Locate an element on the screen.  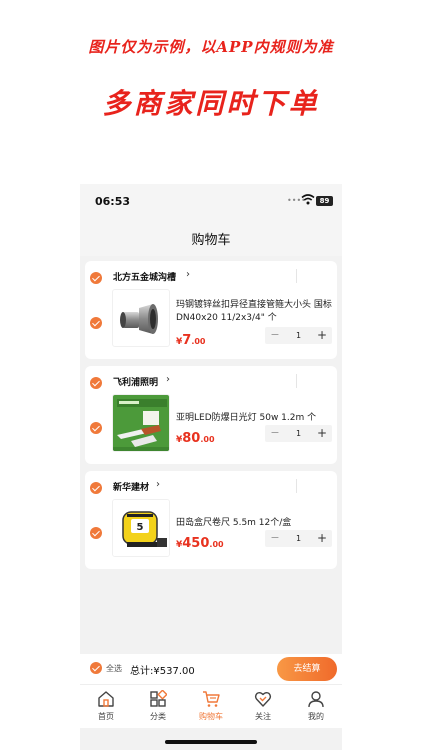
nav-bar: 购物车 is located at coordinates (211, 238).